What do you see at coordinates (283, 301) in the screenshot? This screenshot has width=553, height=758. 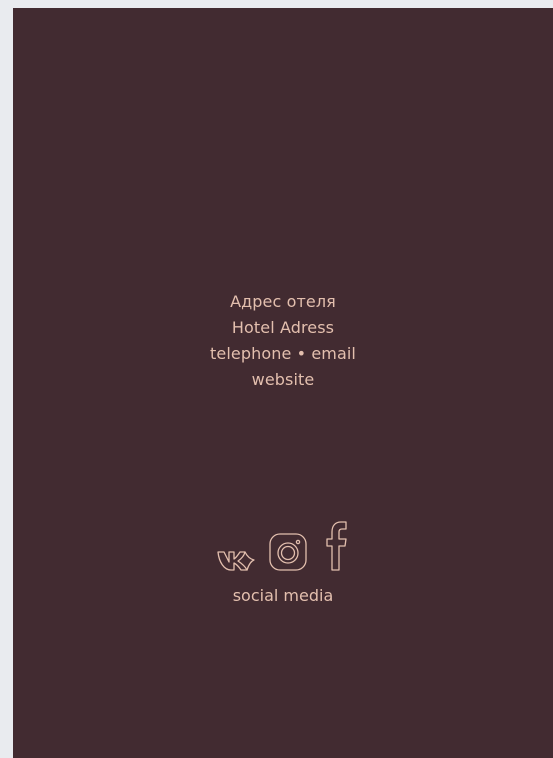 I see `hotel-address-ru: Адрес отеля` at bounding box center [283, 301].